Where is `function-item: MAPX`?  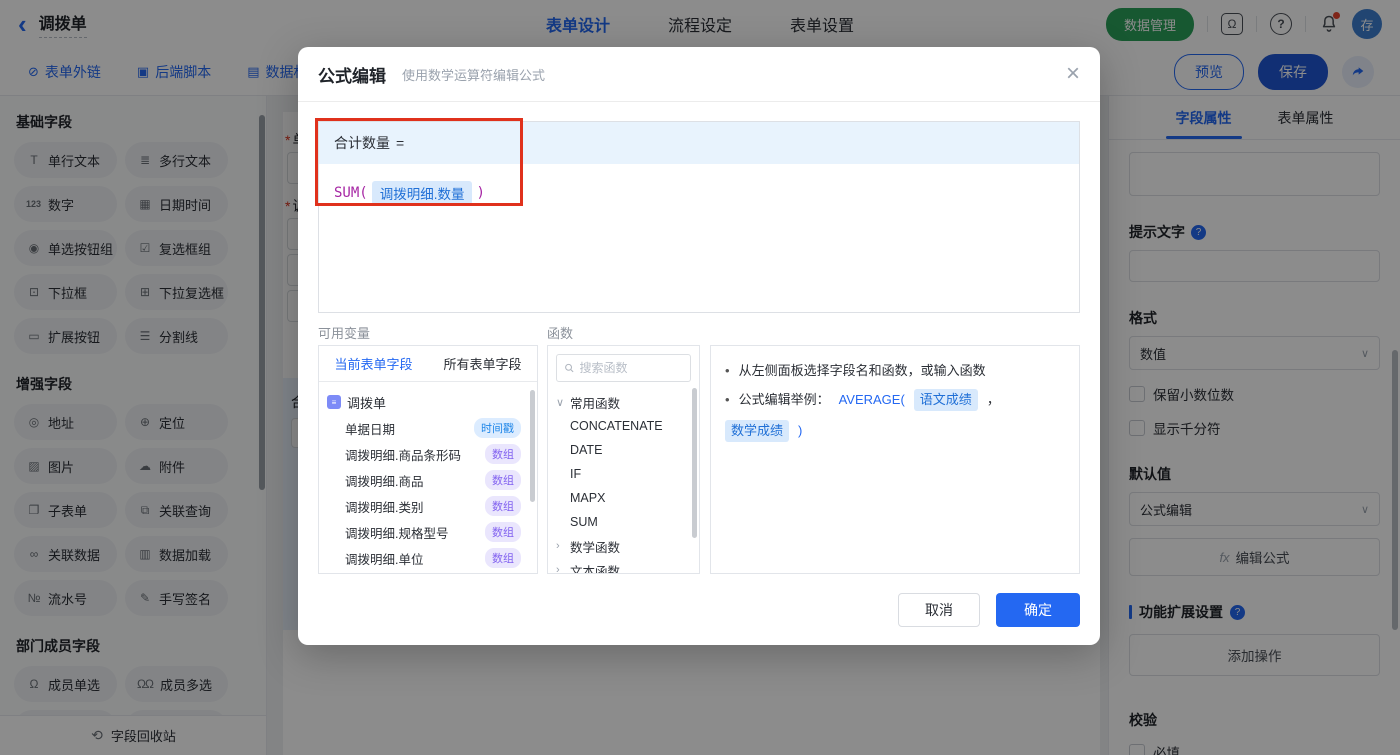
function-item: MAPX is located at coordinates (623, 498).